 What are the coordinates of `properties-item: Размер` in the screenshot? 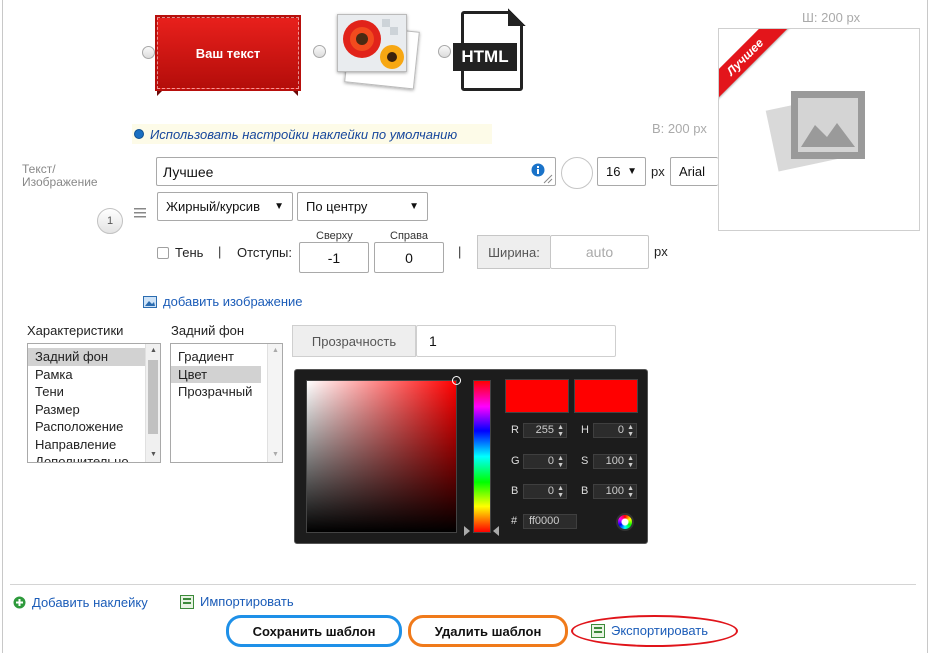 It's located at (94, 410).